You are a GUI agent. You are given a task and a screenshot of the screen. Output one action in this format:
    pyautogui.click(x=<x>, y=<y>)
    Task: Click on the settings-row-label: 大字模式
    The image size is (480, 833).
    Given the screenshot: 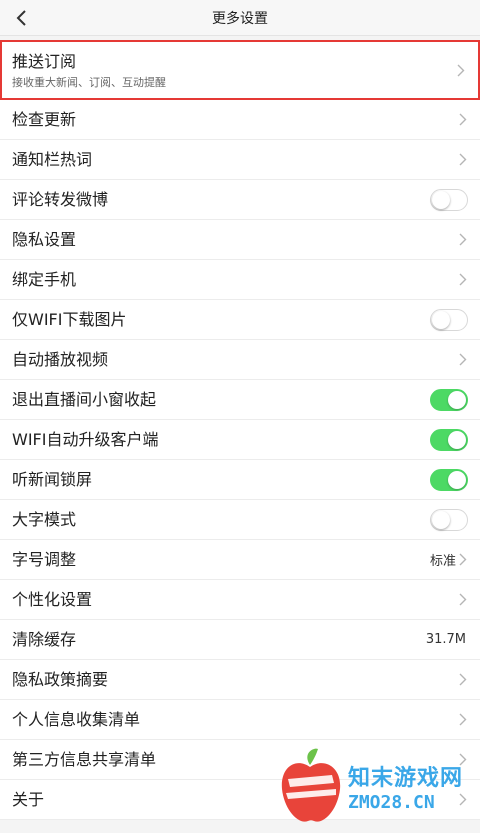 What is the action you would take?
    pyautogui.click(x=44, y=519)
    